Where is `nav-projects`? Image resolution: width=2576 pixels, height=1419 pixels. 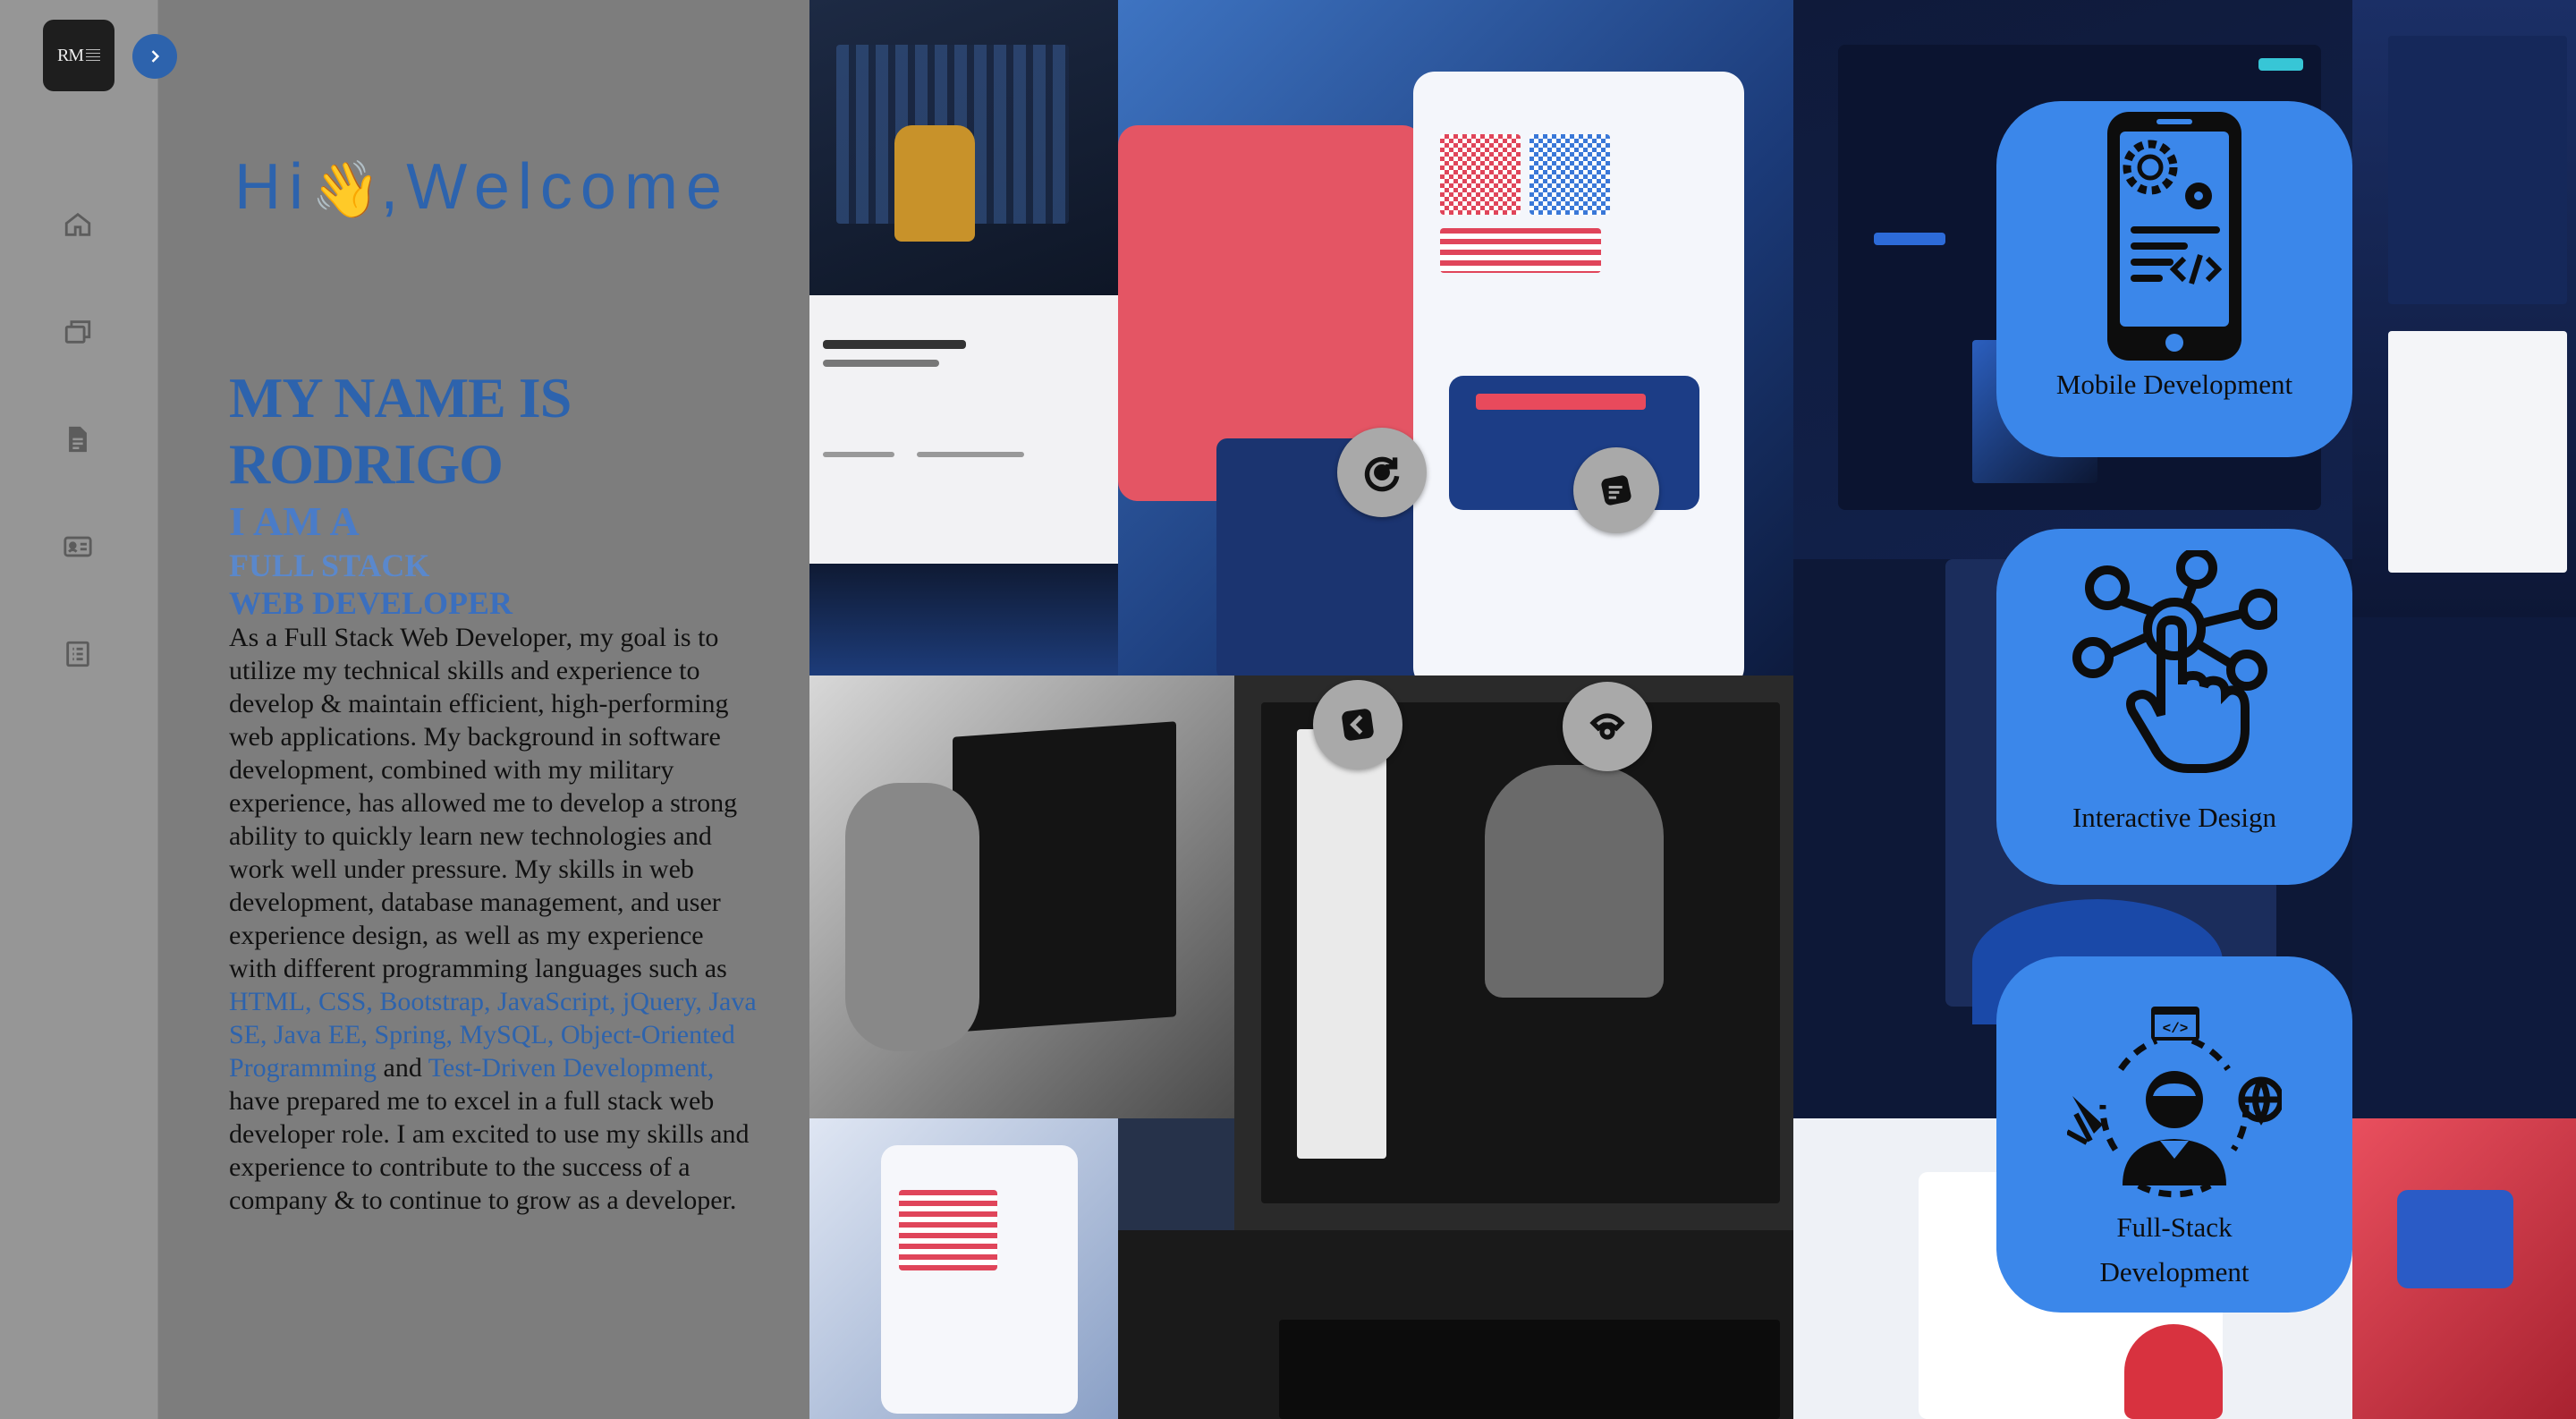 nav-projects is located at coordinates (77, 332).